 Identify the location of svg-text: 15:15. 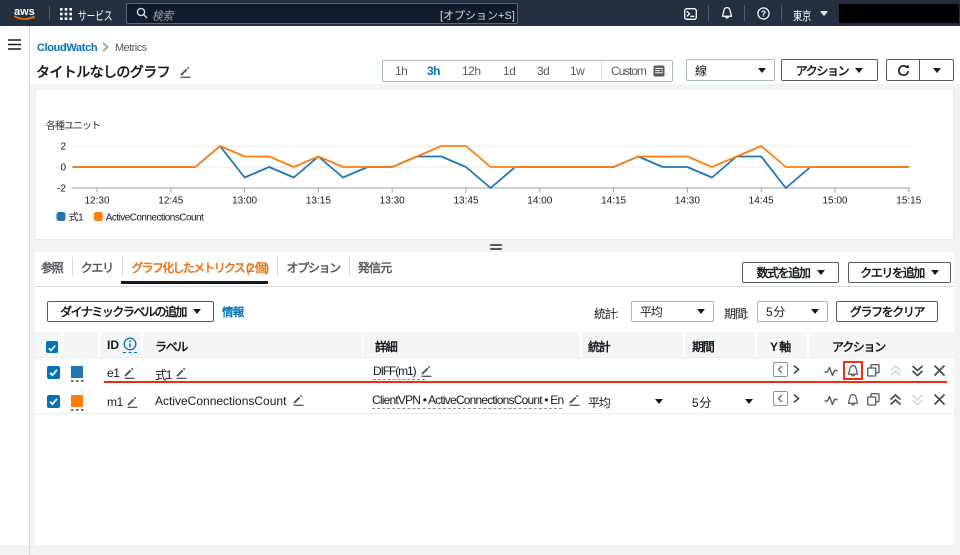
(908, 201).